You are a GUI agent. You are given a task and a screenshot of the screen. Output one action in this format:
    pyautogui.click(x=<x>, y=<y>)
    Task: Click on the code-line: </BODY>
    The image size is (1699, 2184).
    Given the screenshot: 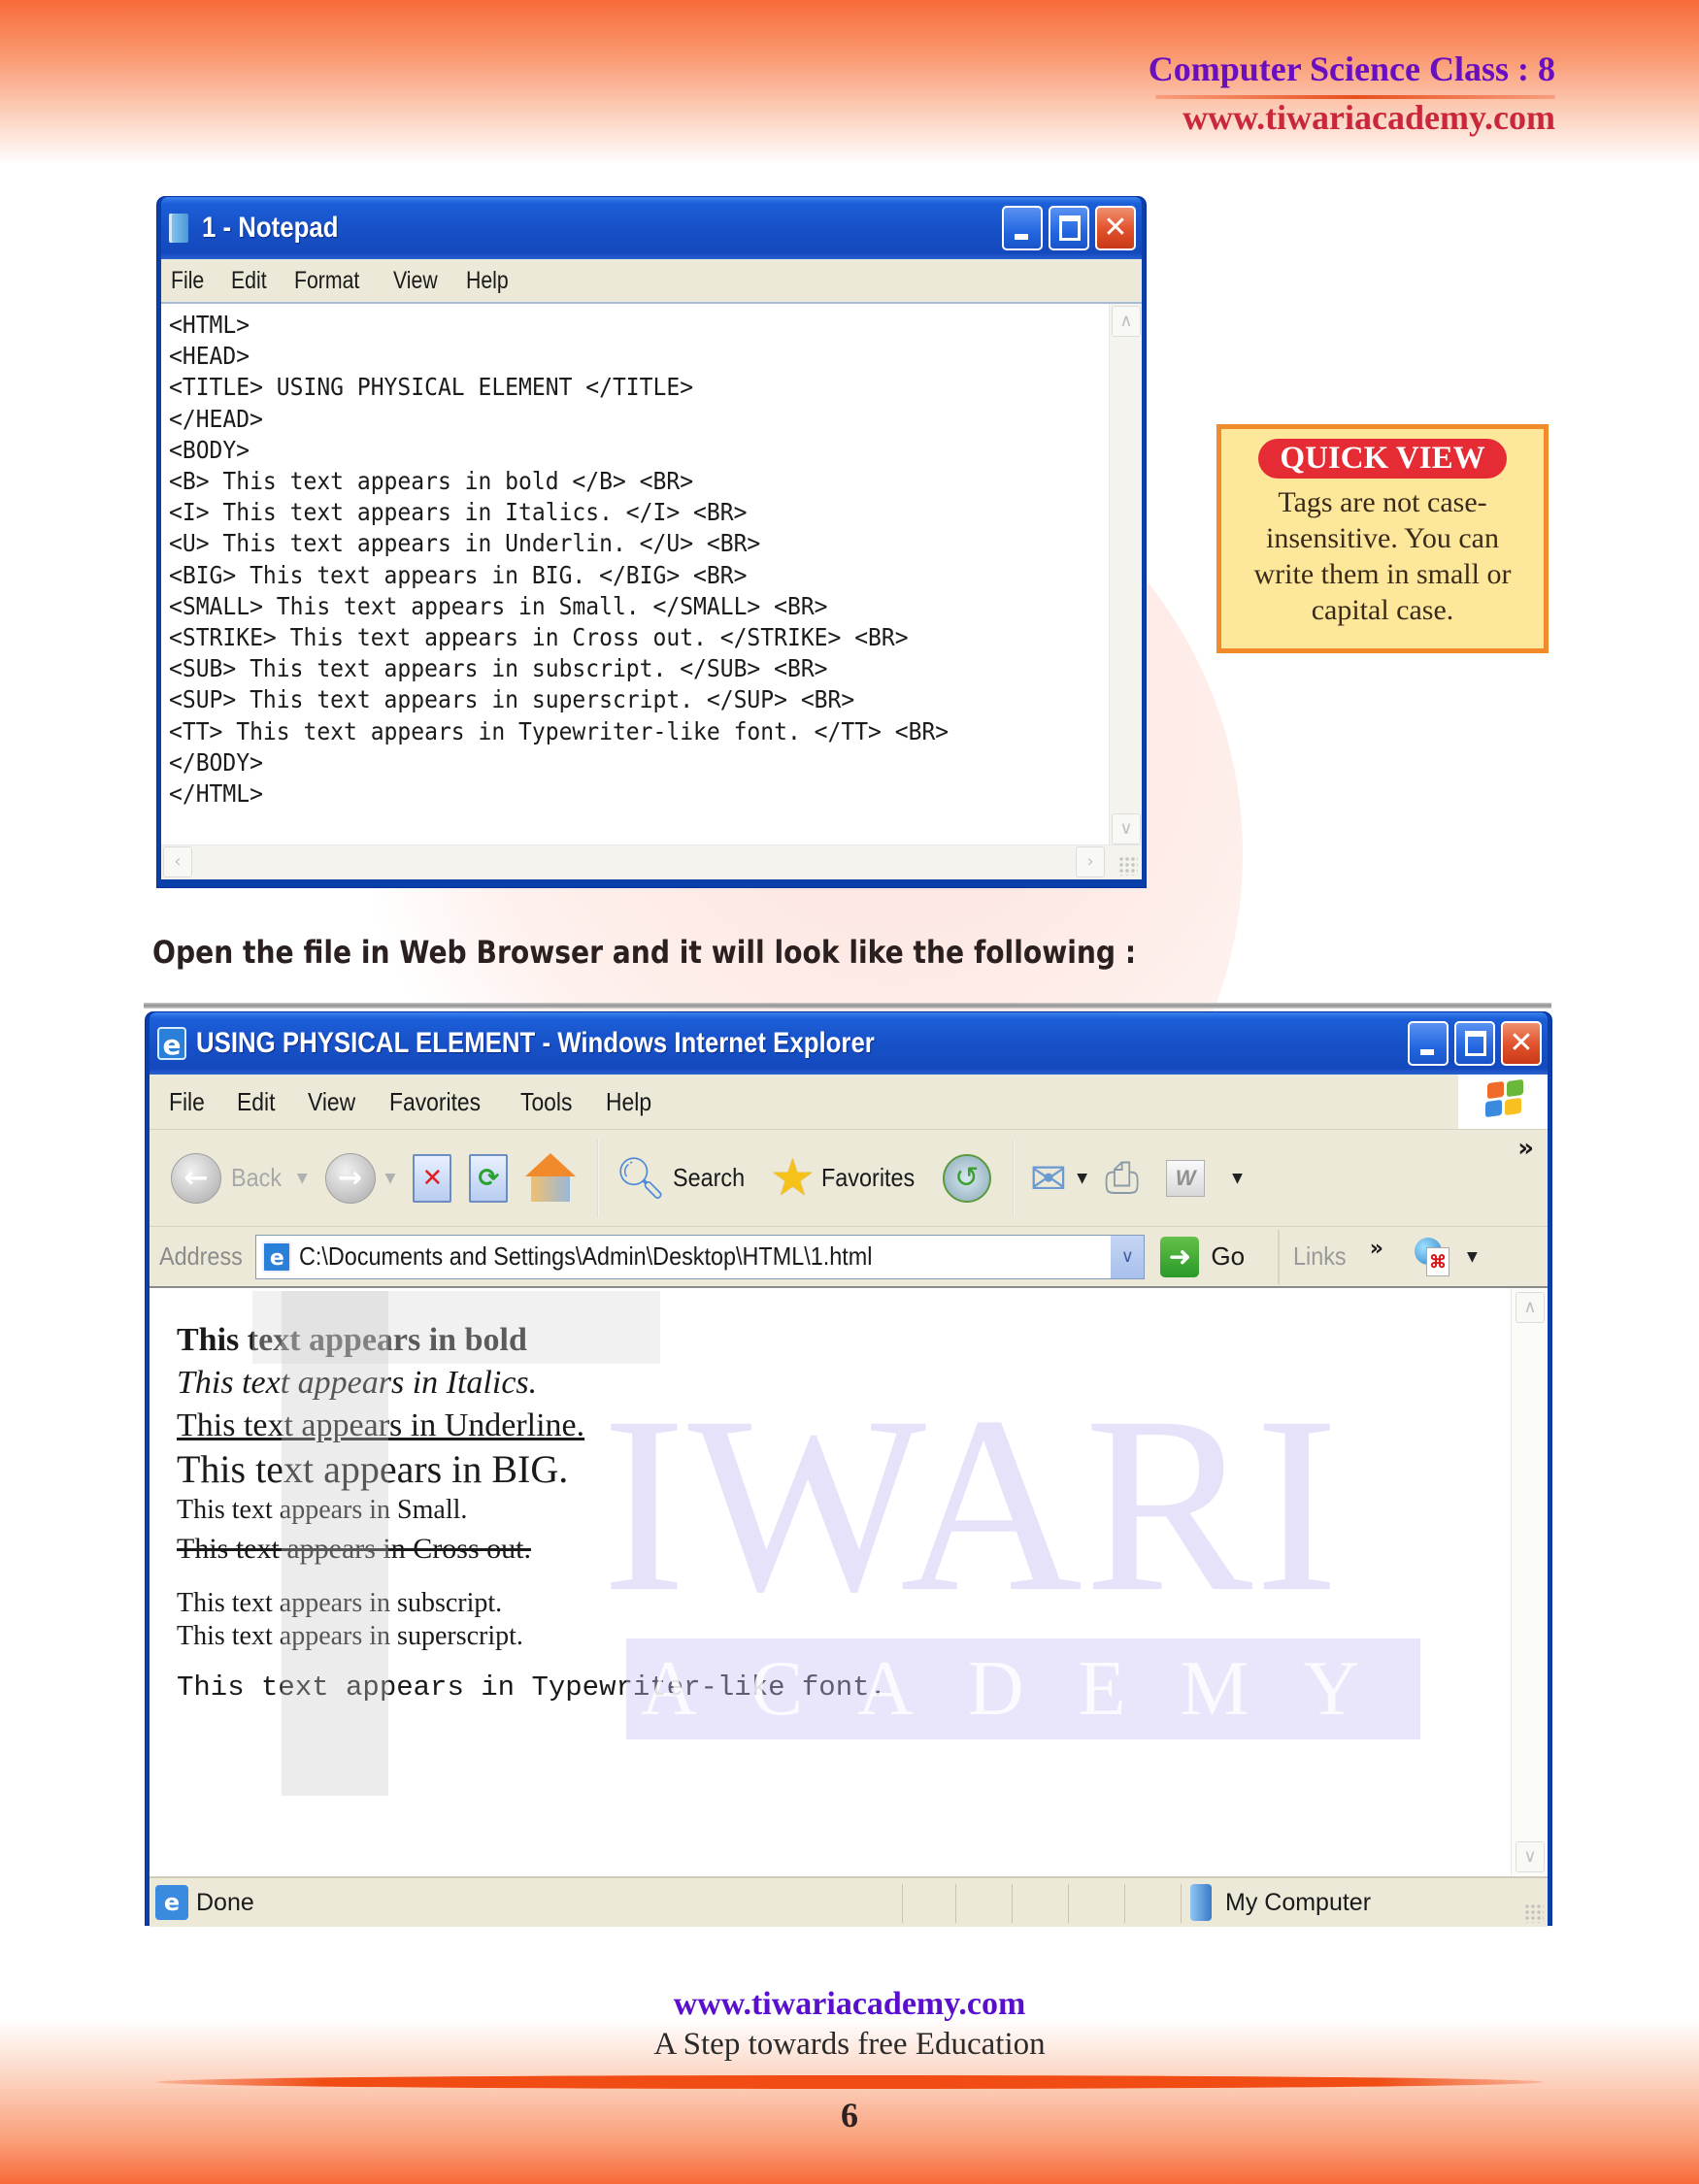 What is the action you would take?
    pyautogui.click(x=216, y=762)
    